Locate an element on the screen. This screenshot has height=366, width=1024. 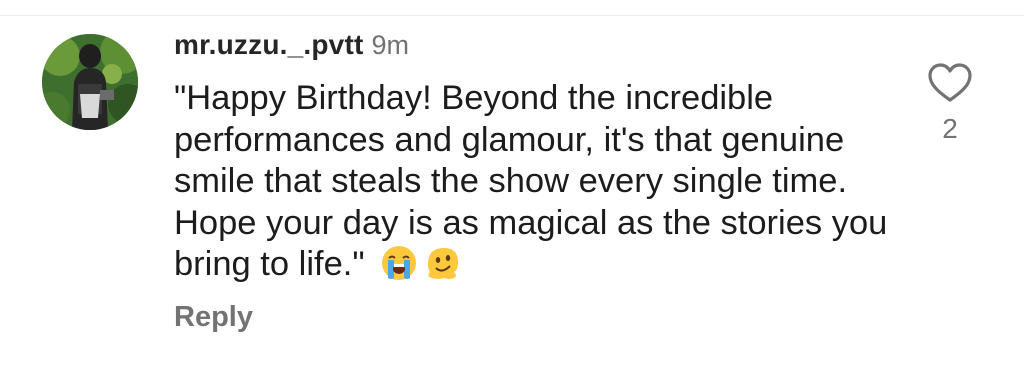
melting-face-icon is located at coordinates (443, 263).